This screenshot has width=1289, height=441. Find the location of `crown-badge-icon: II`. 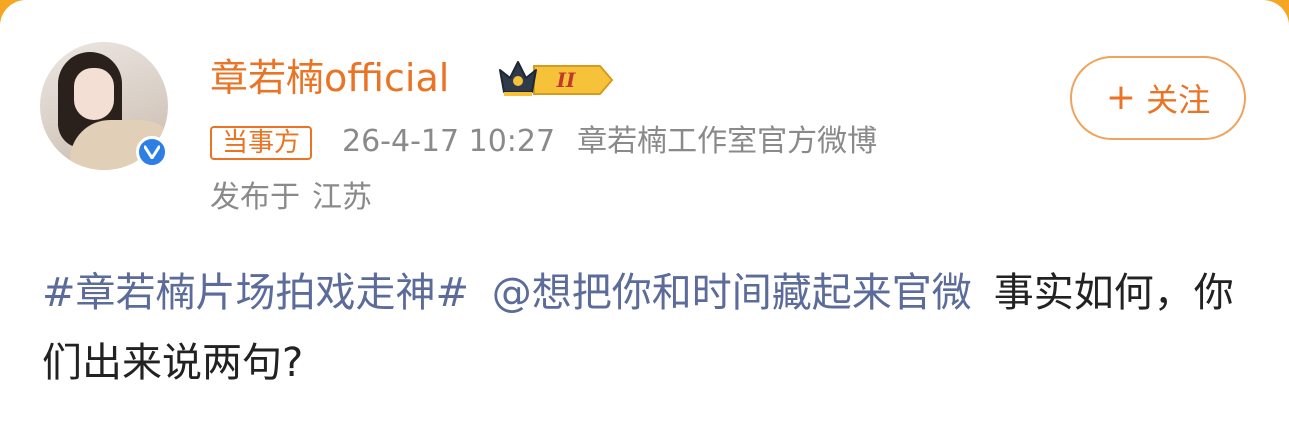

crown-badge-icon: II is located at coordinates (556, 78).